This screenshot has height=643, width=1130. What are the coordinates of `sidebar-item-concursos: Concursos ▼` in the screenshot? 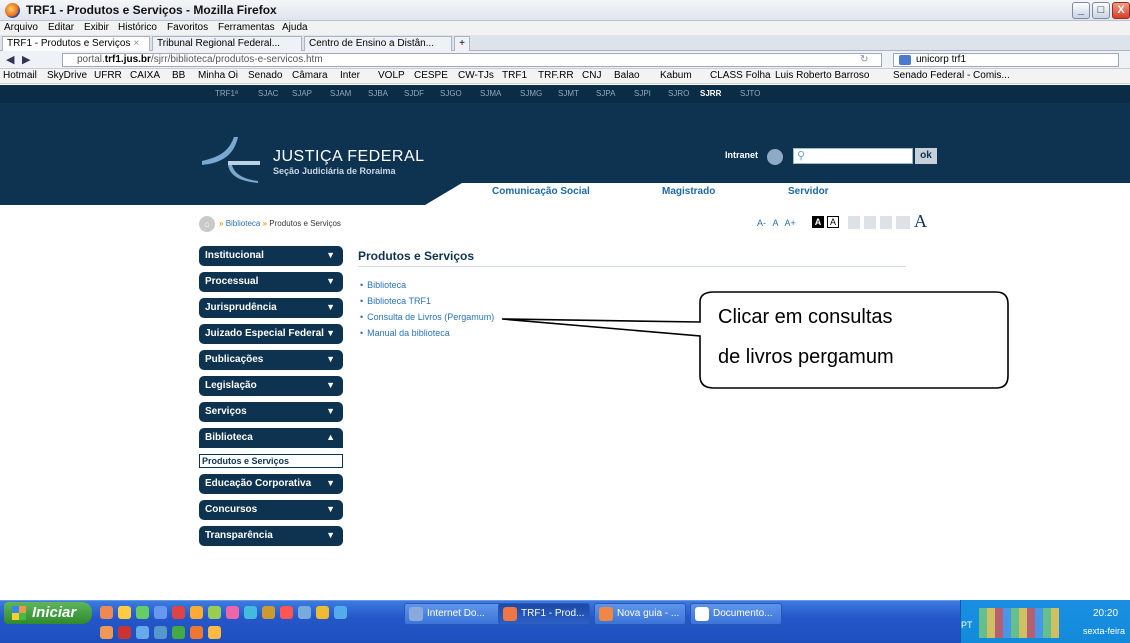 It's located at (271, 510).